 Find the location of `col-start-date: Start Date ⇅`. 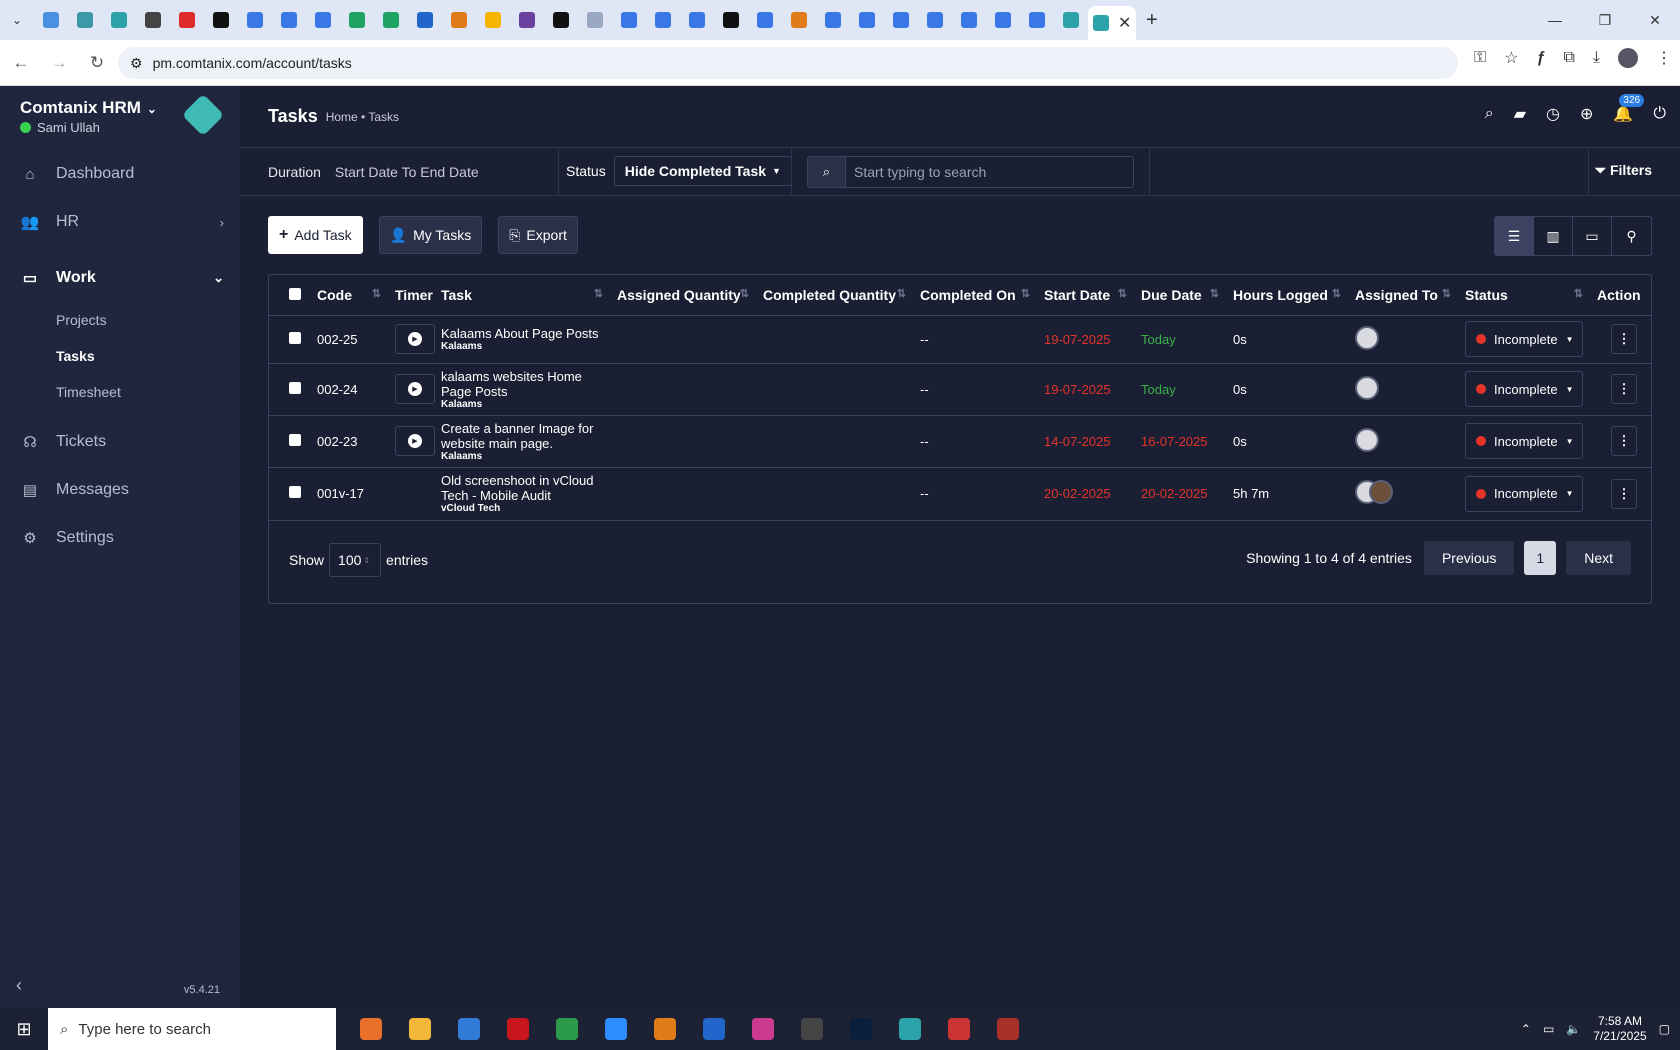

col-start-date: Start Date ⇅ is located at coordinates (1086, 295).